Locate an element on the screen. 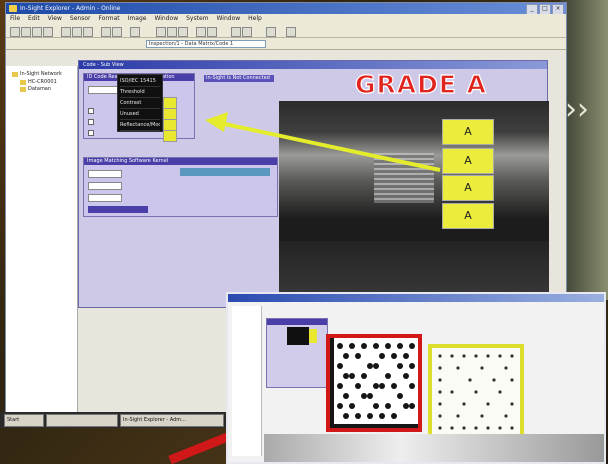 The width and height of the screenshot is (608, 464). inset-settings-panel is located at coordinates (297, 353).